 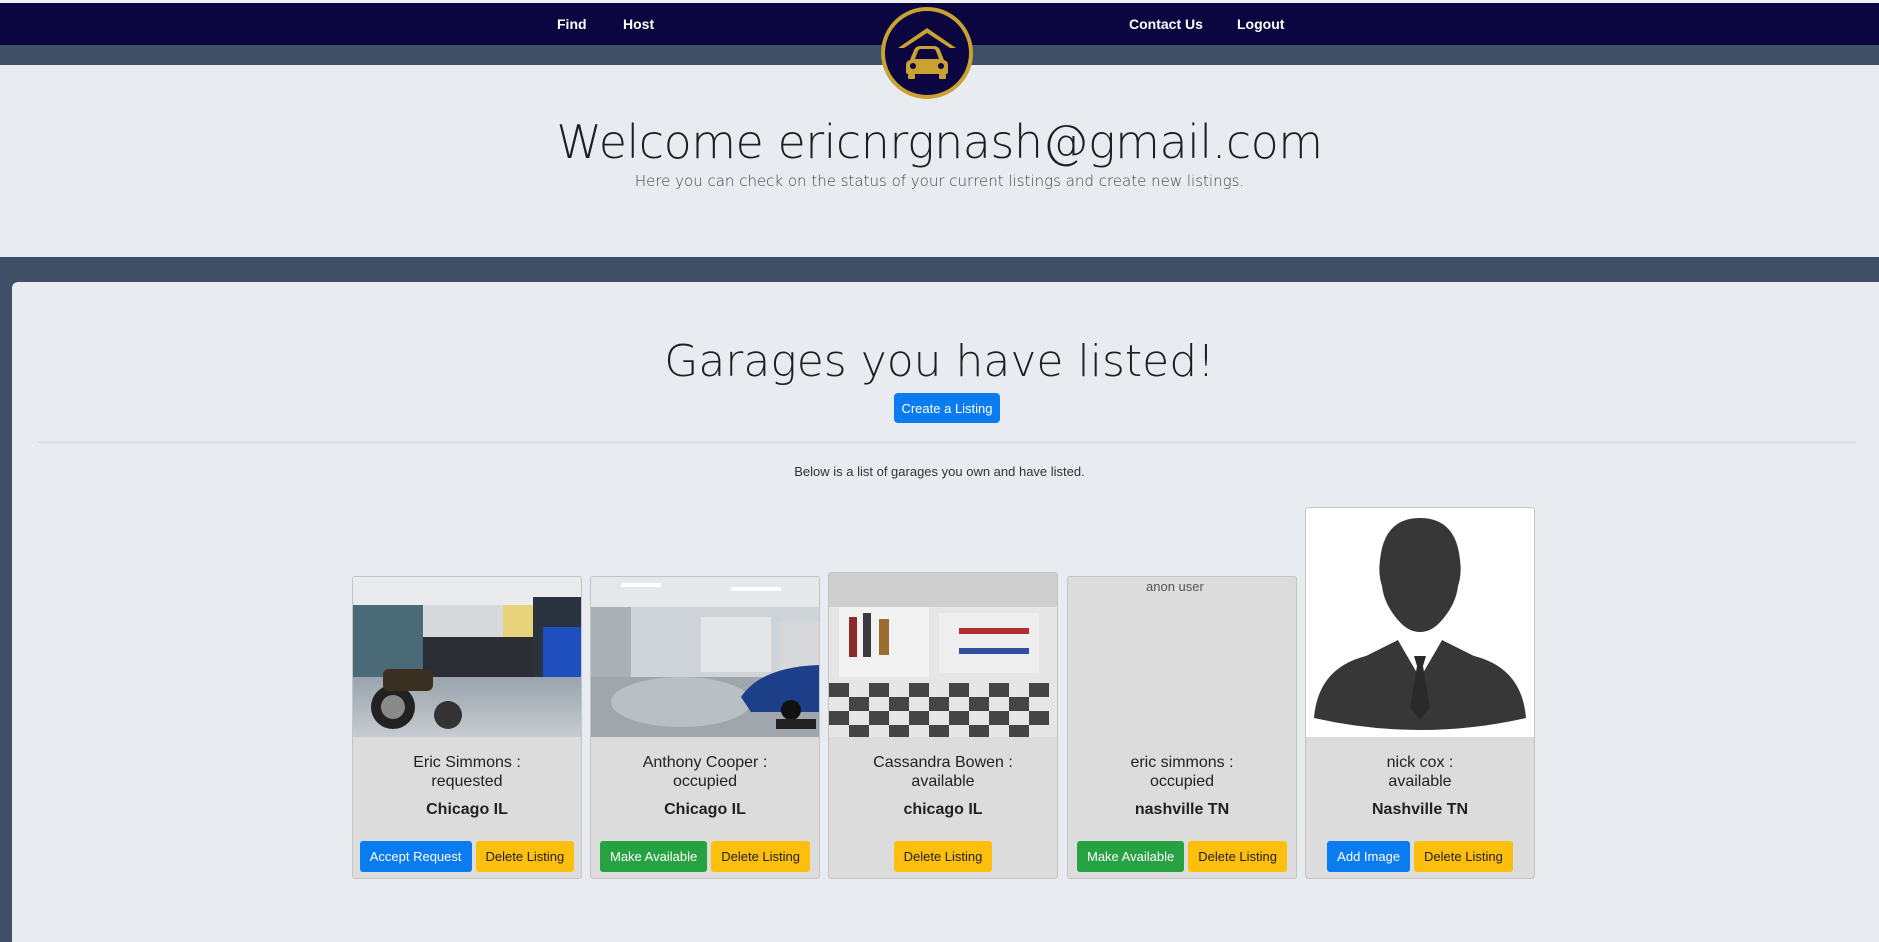 I want to click on card-owner-name: nick cox :, so click(x=1420, y=762).